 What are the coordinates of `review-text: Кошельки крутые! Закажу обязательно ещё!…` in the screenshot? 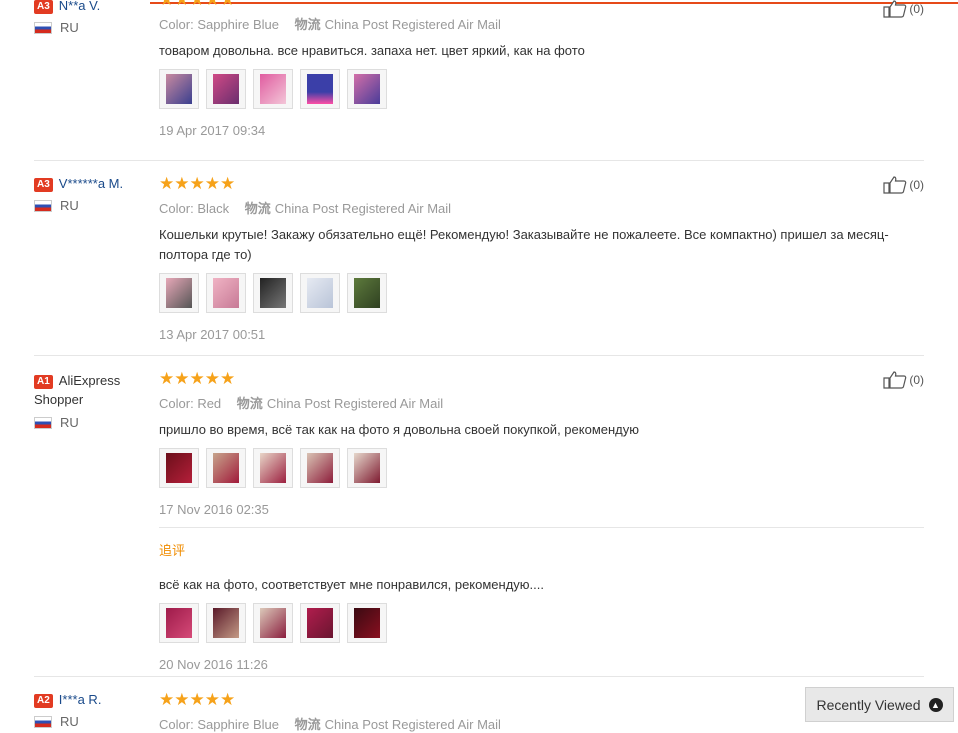 It's located at (524, 244).